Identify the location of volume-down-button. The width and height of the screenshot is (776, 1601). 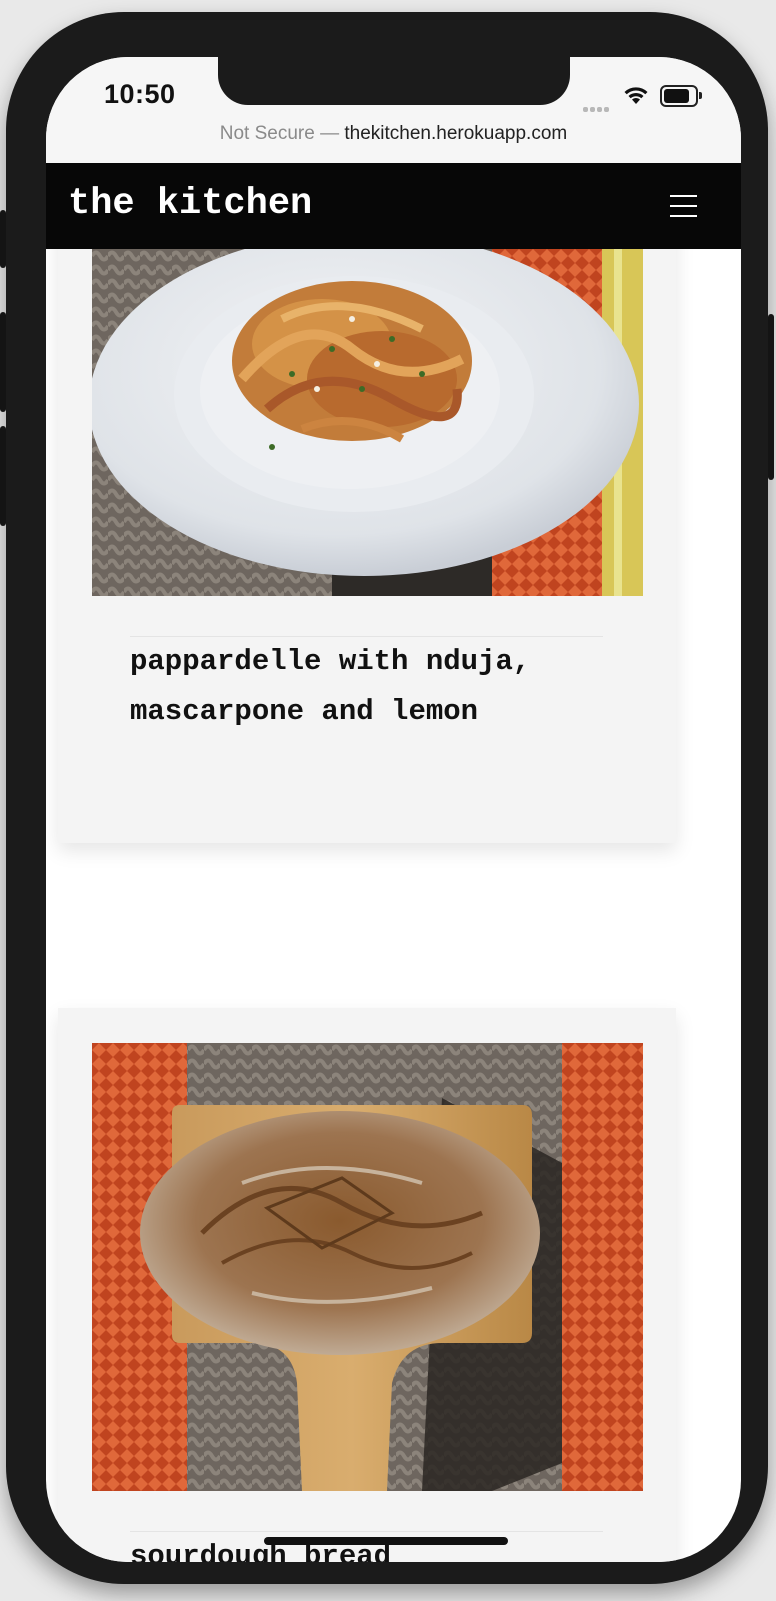
(3, 476).